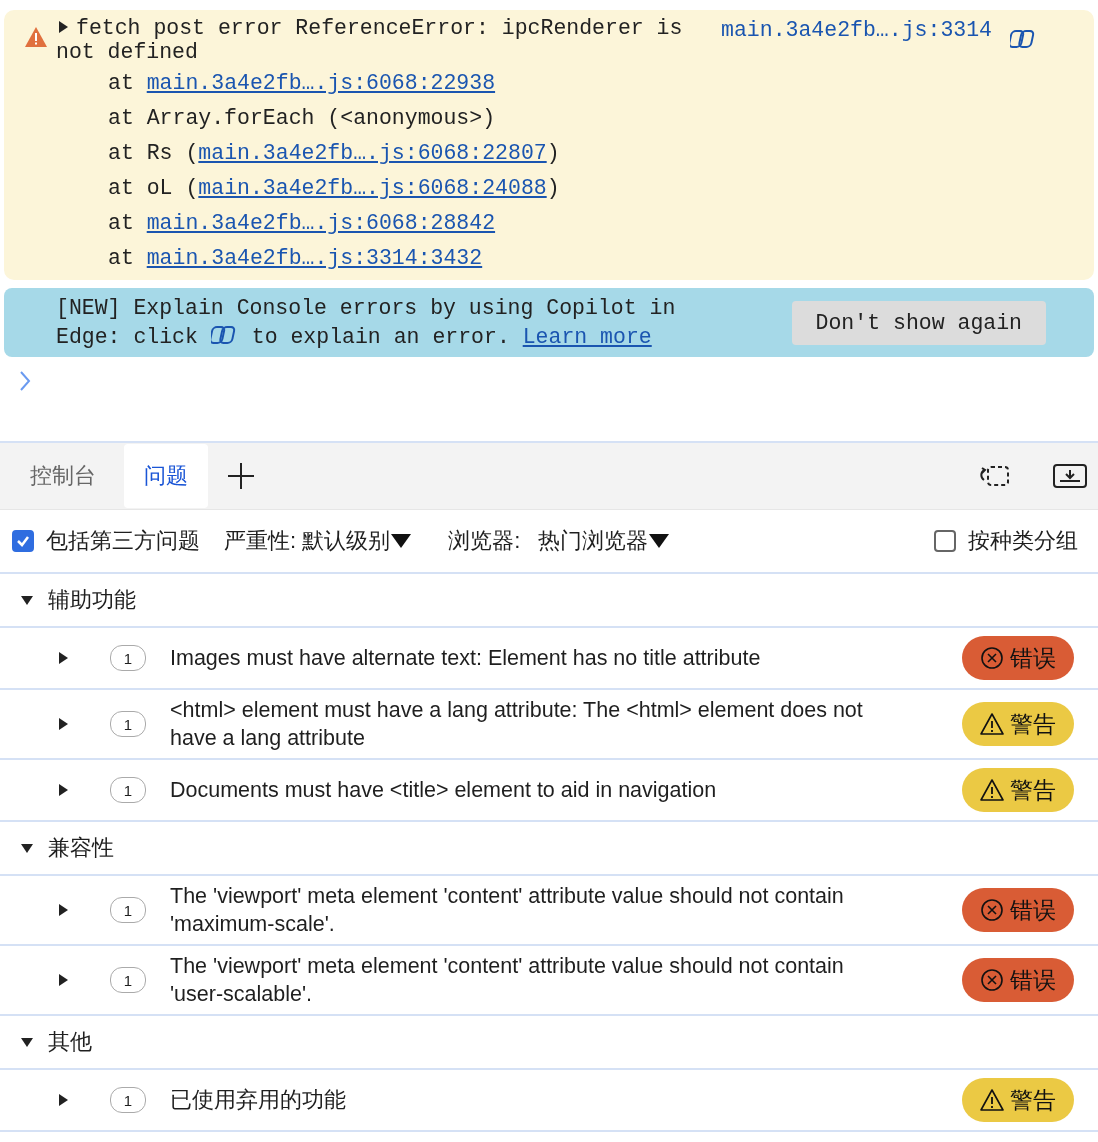 The image size is (1098, 1142). What do you see at coordinates (484, 541) in the screenshot?
I see `dropdown-label: 浏览器:` at bounding box center [484, 541].